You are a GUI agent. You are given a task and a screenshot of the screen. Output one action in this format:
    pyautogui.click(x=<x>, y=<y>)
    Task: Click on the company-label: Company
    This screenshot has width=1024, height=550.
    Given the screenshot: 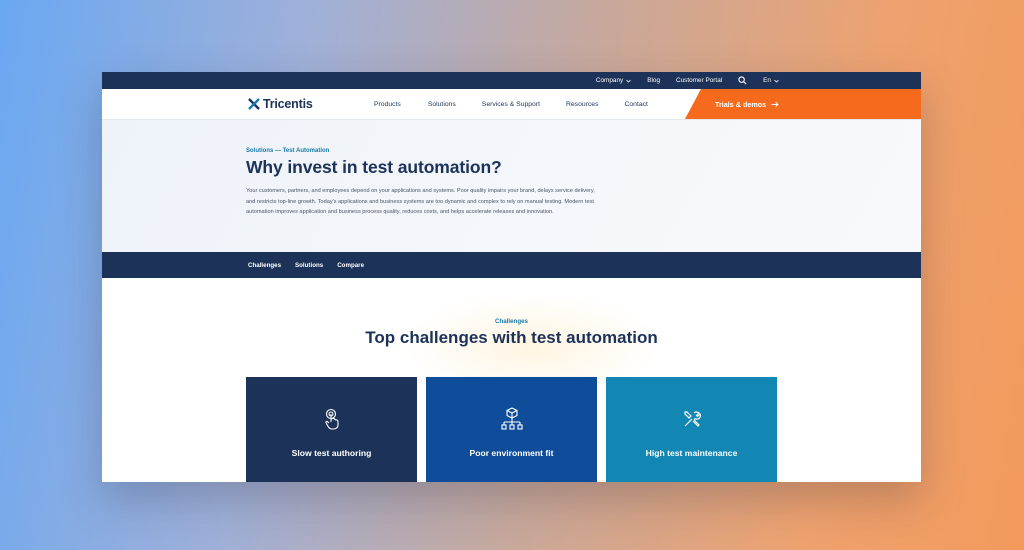 What is the action you would take?
    pyautogui.click(x=609, y=80)
    